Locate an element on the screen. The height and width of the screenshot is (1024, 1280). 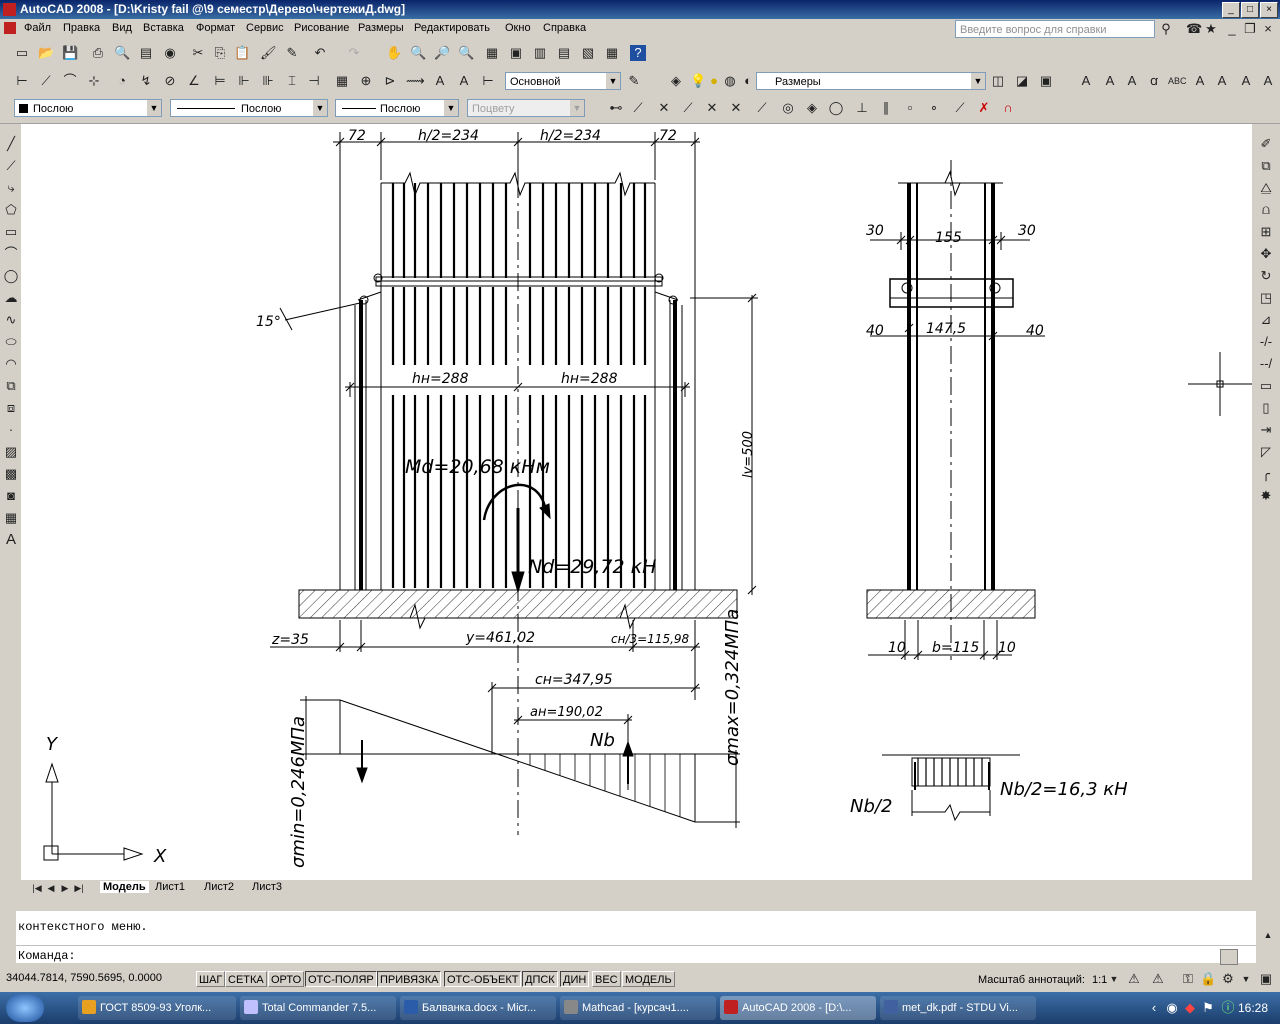
tray-antivirus-icon: ◆ is located at coordinates (1190, 1008).